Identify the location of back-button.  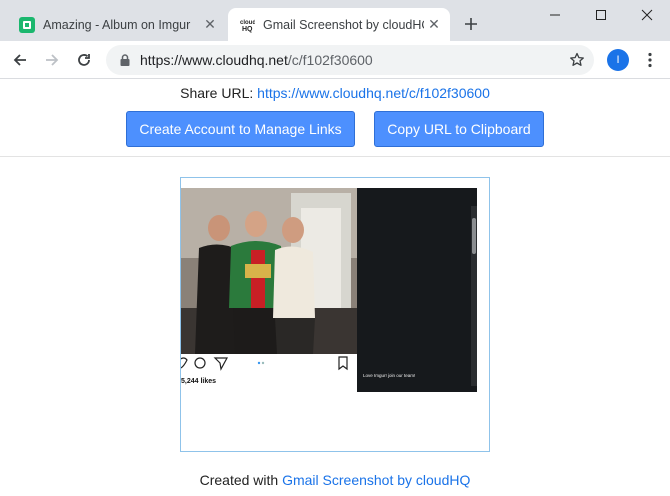
(20, 60).